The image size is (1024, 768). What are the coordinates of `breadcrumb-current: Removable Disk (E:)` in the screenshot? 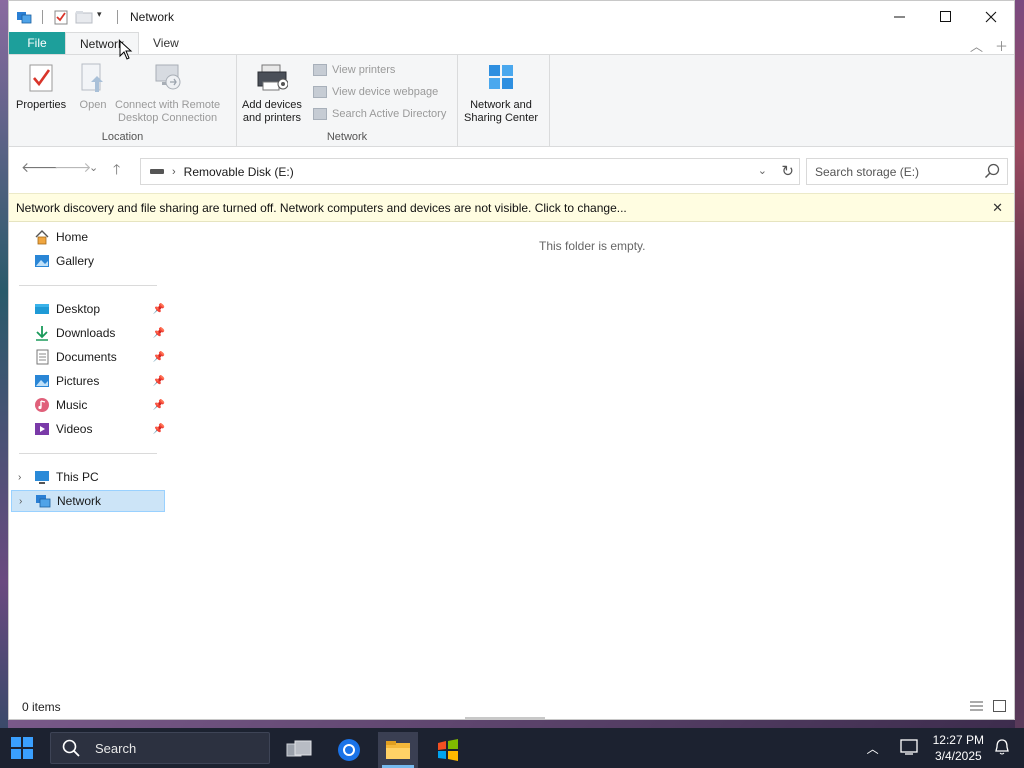 It's located at (239, 172).